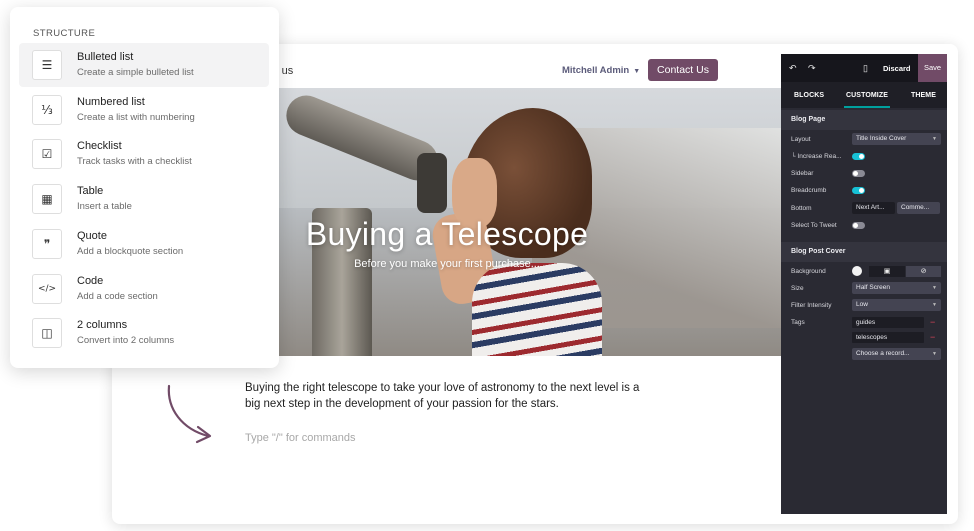 This screenshot has width=974, height=531. What do you see at coordinates (135, 72) in the screenshot?
I see `command-description: Create a simple bulleted list` at bounding box center [135, 72].